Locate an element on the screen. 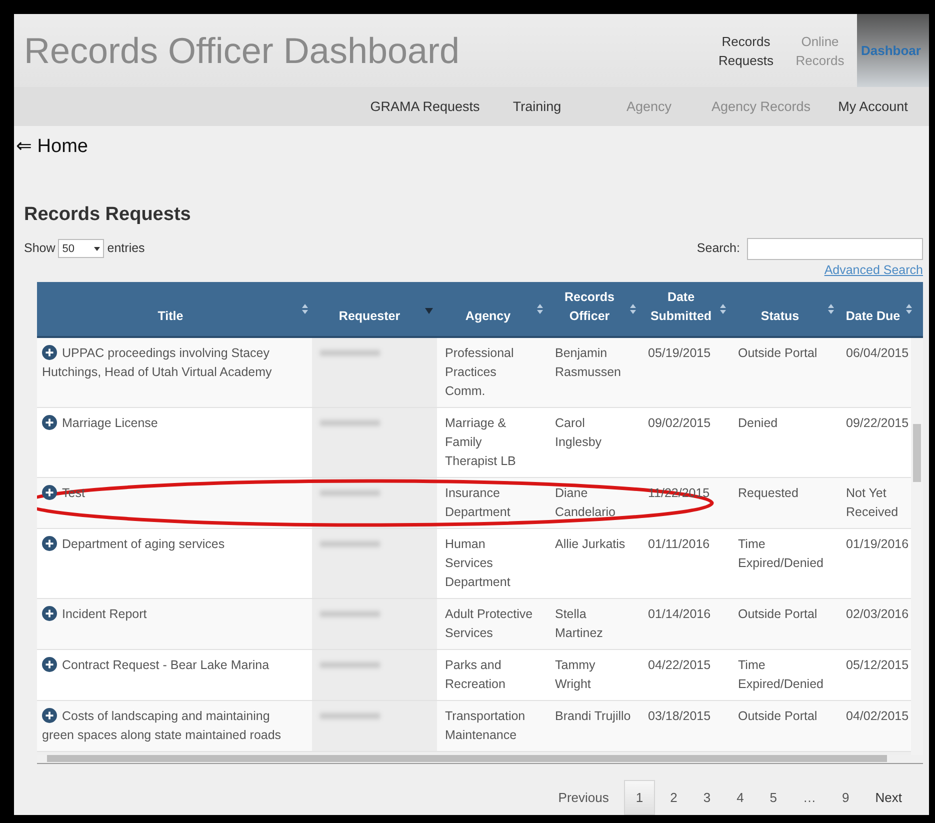  table-row: Department of aging services Human Services Department Allie Jurkatis 01/11/2016 Time Expired/Denied 01/19/2016 is located at coordinates (474, 563).